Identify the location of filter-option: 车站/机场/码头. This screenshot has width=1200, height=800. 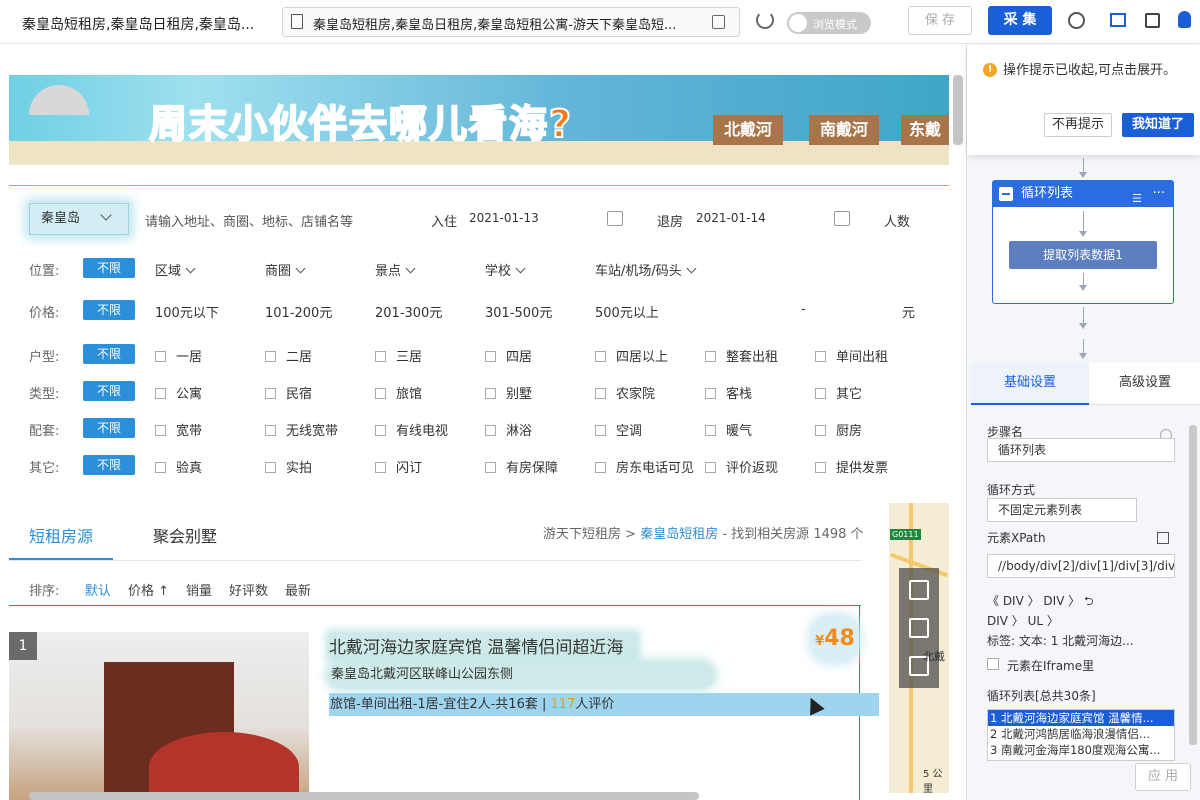
(645, 269).